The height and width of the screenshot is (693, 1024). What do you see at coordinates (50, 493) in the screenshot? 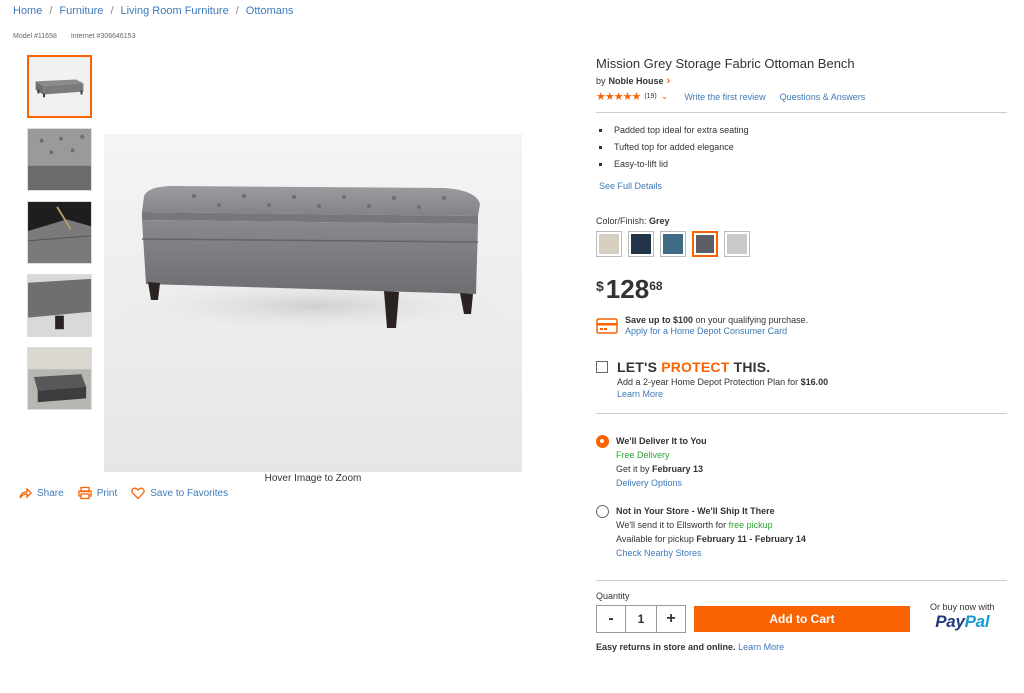
I see `share-label: Share` at bounding box center [50, 493].